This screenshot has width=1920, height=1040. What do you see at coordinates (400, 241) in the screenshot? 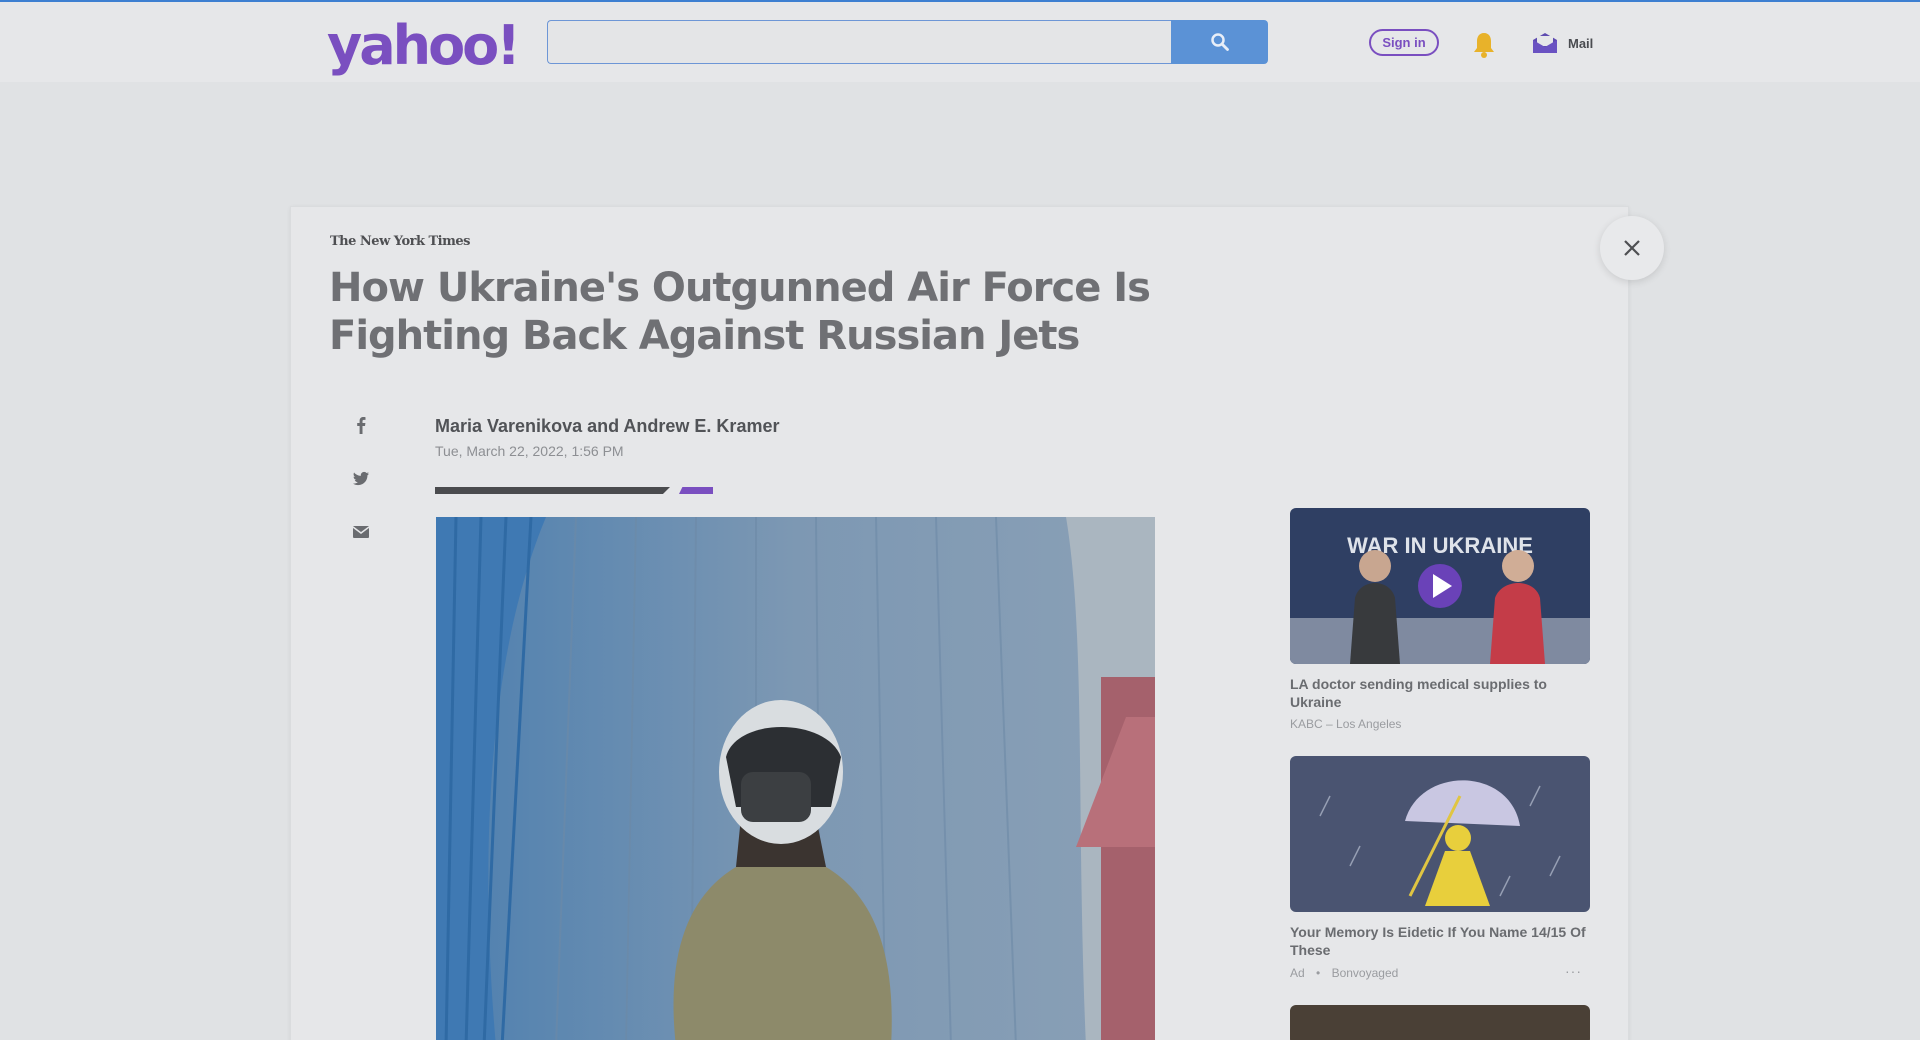
I see `publisher-logo: The New York Times` at bounding box center [400, 241].